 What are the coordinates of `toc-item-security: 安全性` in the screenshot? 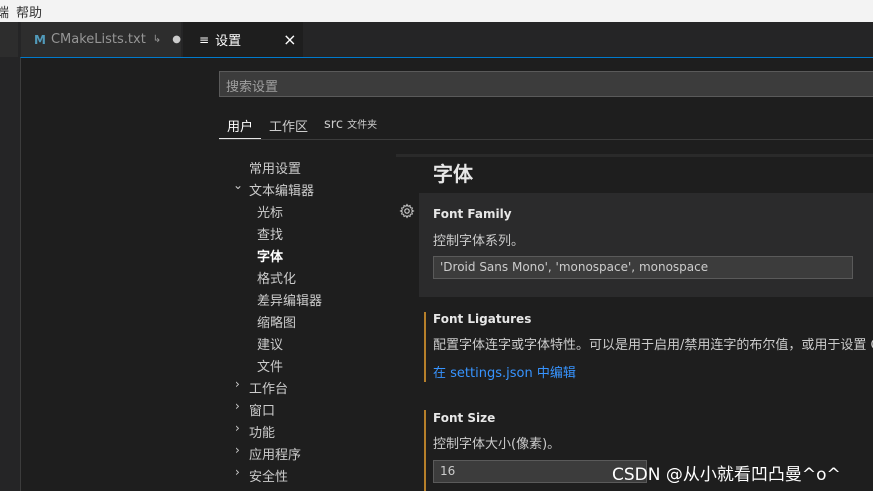 It's located at (268, 475).